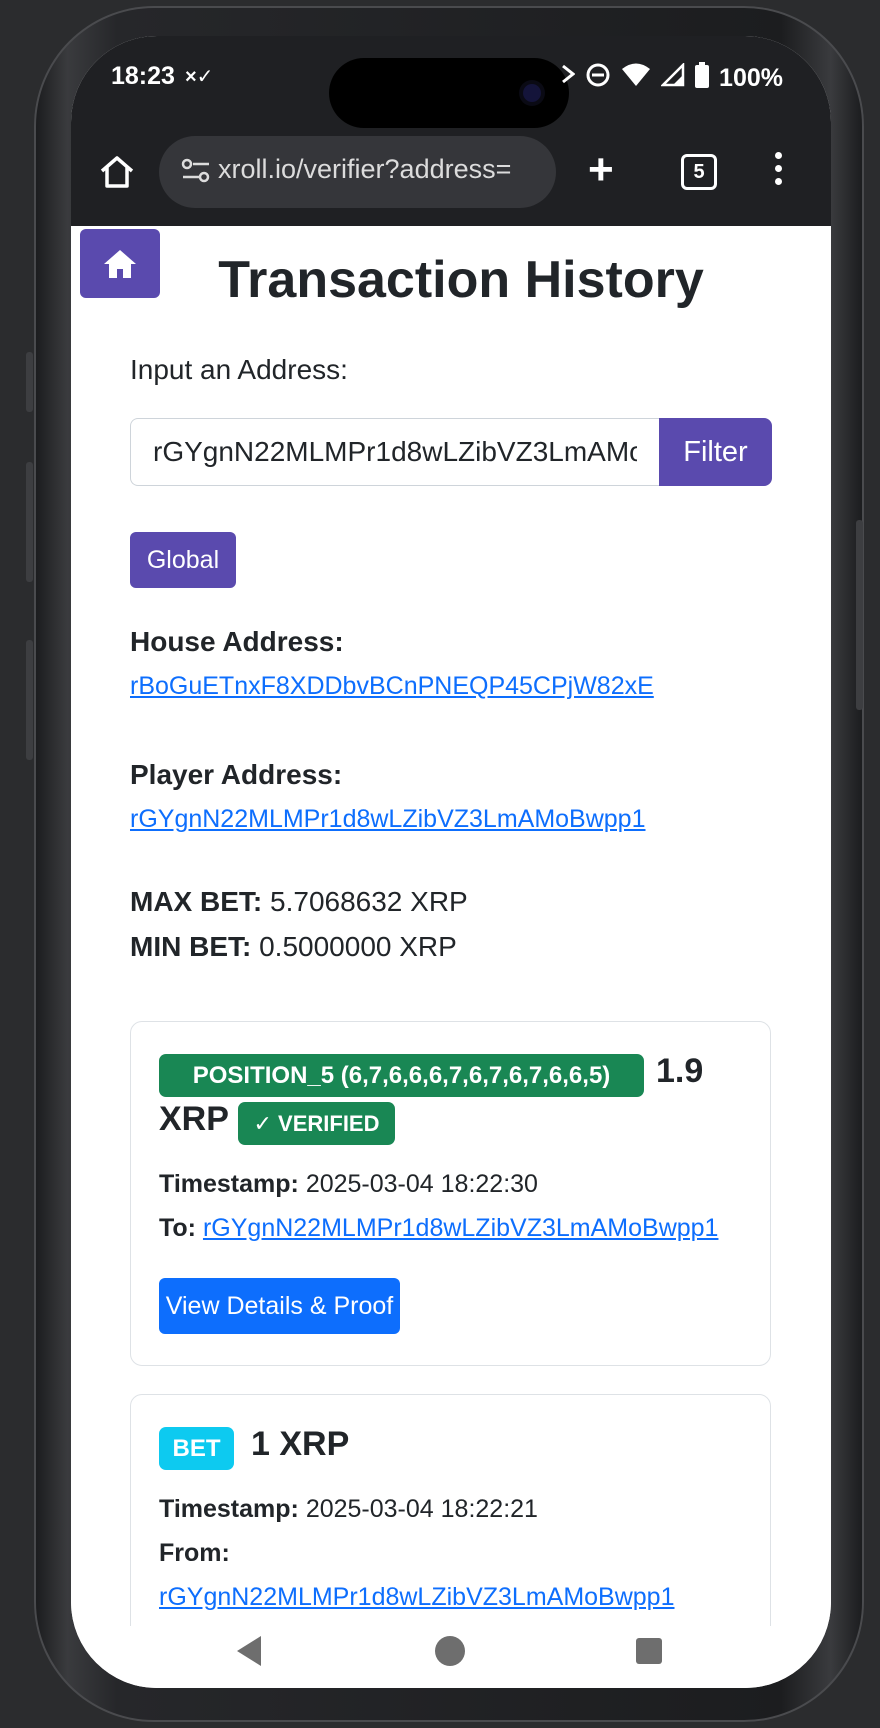  I want to click on signal-icon, so click(672, 77).